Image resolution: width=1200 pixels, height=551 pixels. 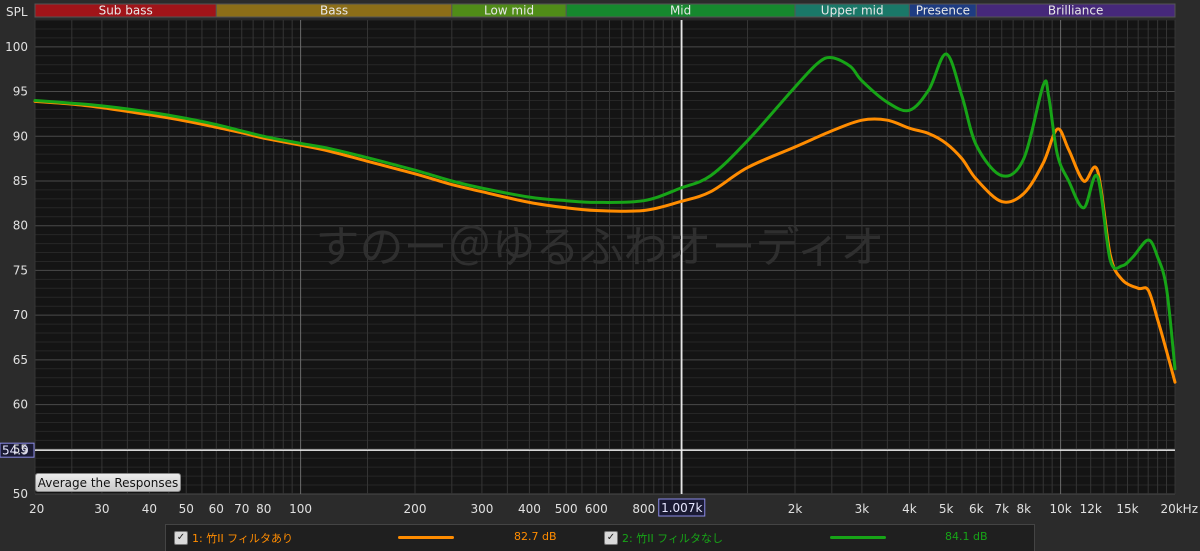 What do you see at coordinates (263, 509) in the screenshot?
I see `x-tick-label: 80` at bounding box center [263, 509].